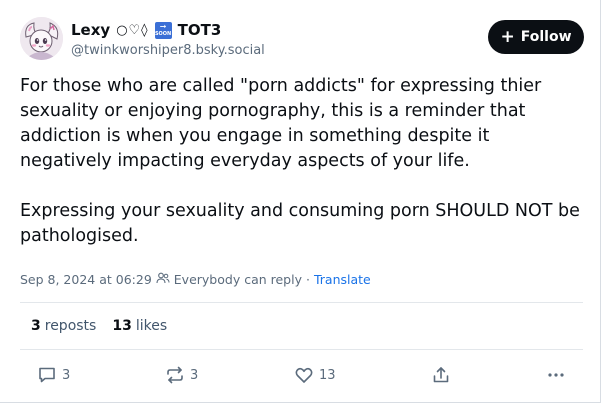  I want to click on share-icon, so click(441, 375).